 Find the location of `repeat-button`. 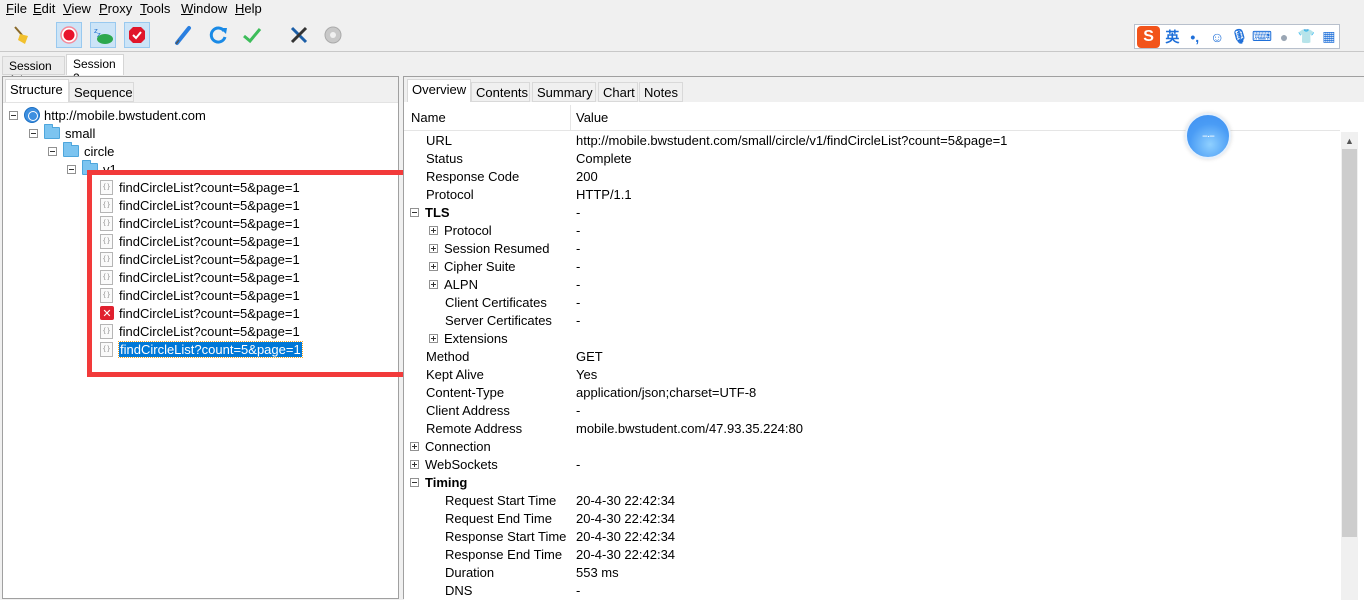

repeat-button is located at coordinates (218, 35).